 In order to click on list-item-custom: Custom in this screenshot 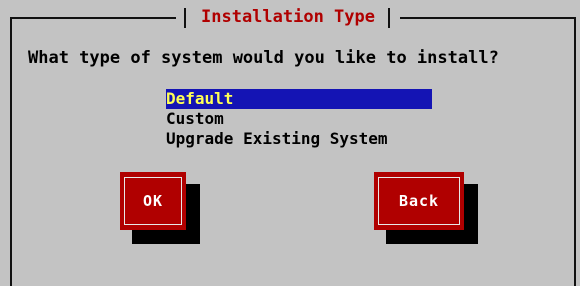, I will do `click(299, 119)`.